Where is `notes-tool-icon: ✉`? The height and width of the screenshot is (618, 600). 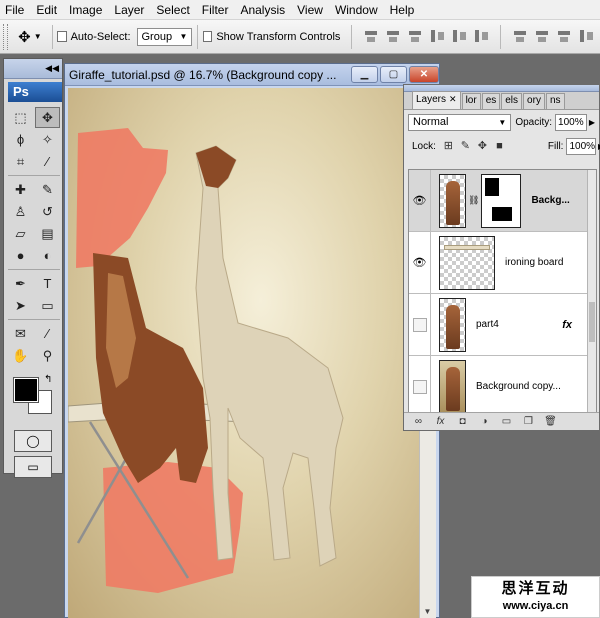
notes-tool-icon: ✉ is located at coordinates (20, 333).